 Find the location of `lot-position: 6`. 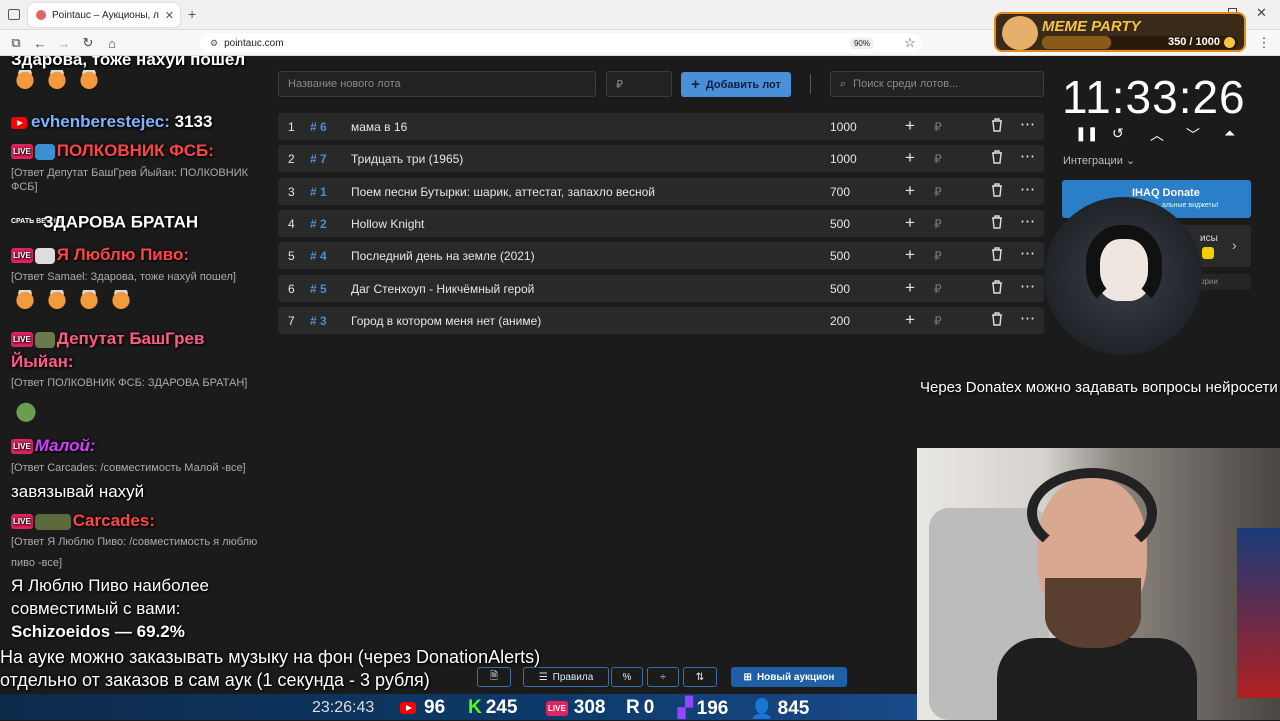

lot-position: 6 is located at coordinates (291, 288).